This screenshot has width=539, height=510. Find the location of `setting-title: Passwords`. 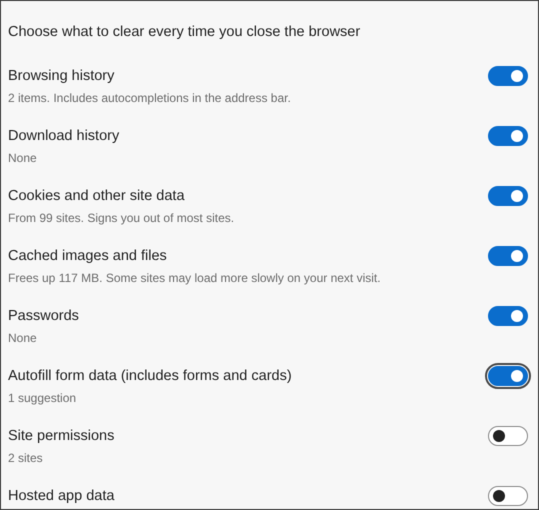

setting-title: Passwords is located at coordinates (43, 316).